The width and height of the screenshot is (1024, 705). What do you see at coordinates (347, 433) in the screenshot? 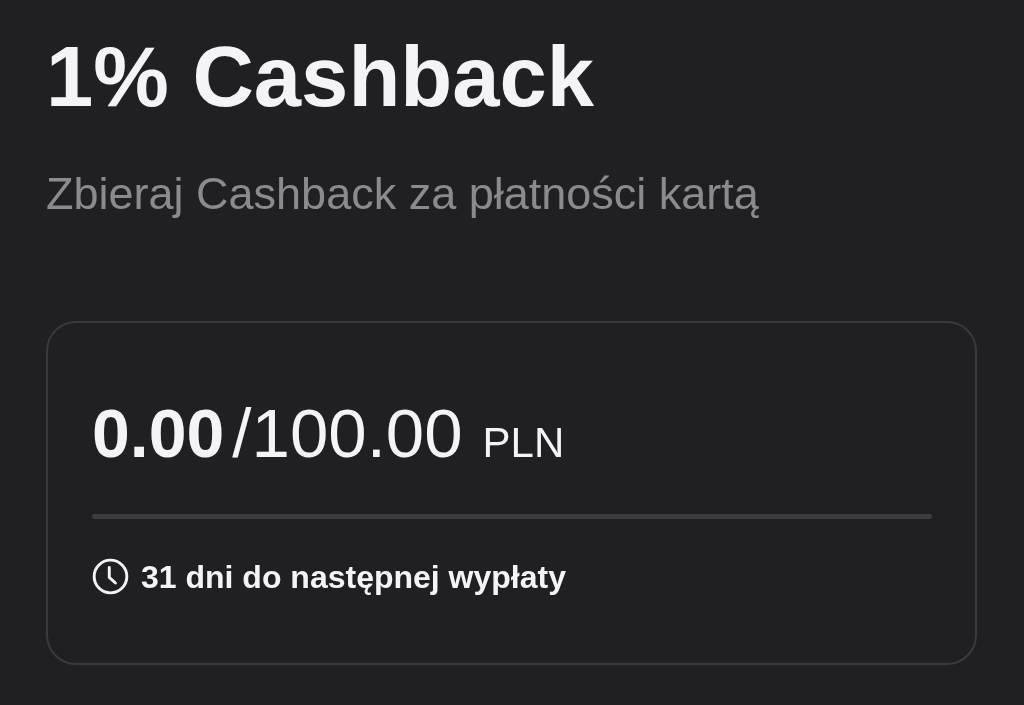
I see `limit-amount: /100.00` at bounding box center [347, 433].